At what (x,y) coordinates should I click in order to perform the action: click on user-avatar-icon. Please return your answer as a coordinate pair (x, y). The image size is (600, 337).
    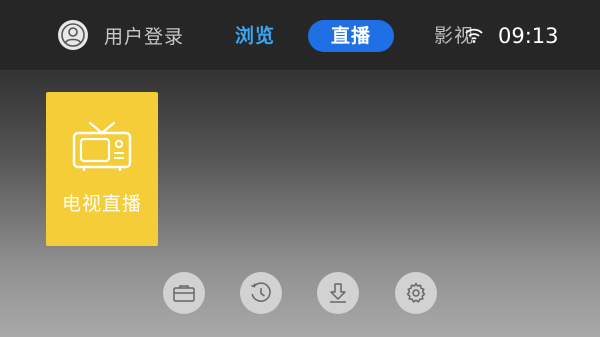
    Looking at the image, I should click on (73, 35).